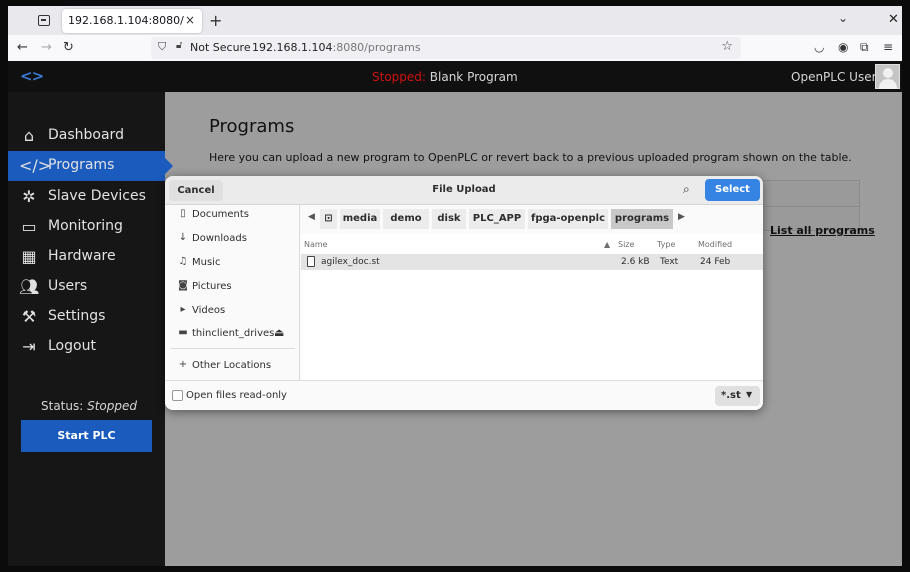 Image resolution: width=910 pixels, height=572 pixels. I want to click on account-icon: ◉, so click(843, 47).